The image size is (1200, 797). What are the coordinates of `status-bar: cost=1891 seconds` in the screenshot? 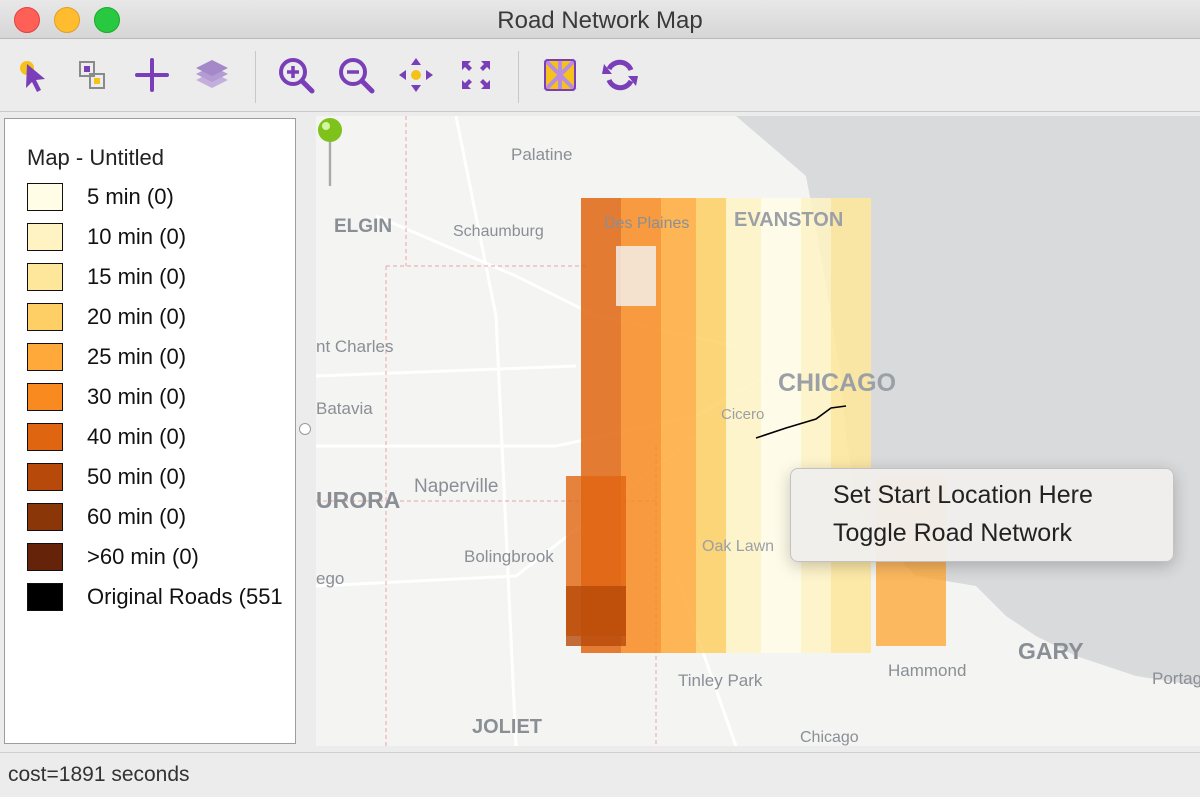 It's located at (600, 774).